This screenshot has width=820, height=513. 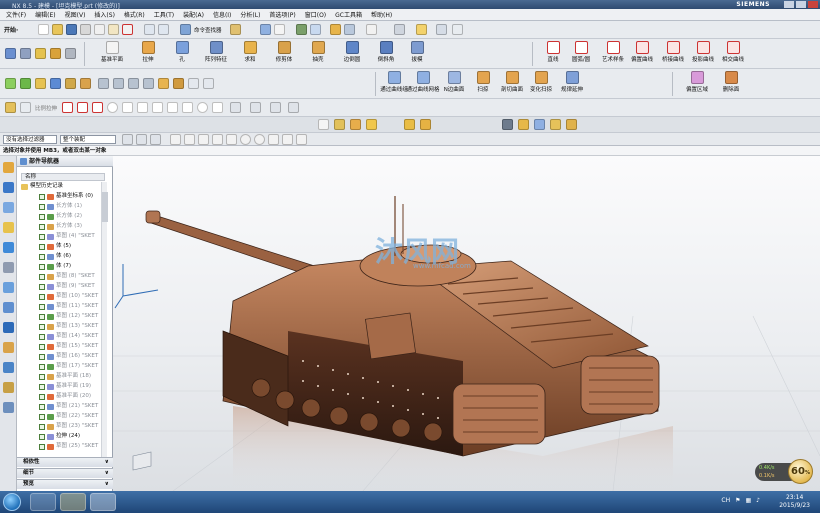 I want to click on history-row: 基准平面 (18), so click(x=65, y=376).